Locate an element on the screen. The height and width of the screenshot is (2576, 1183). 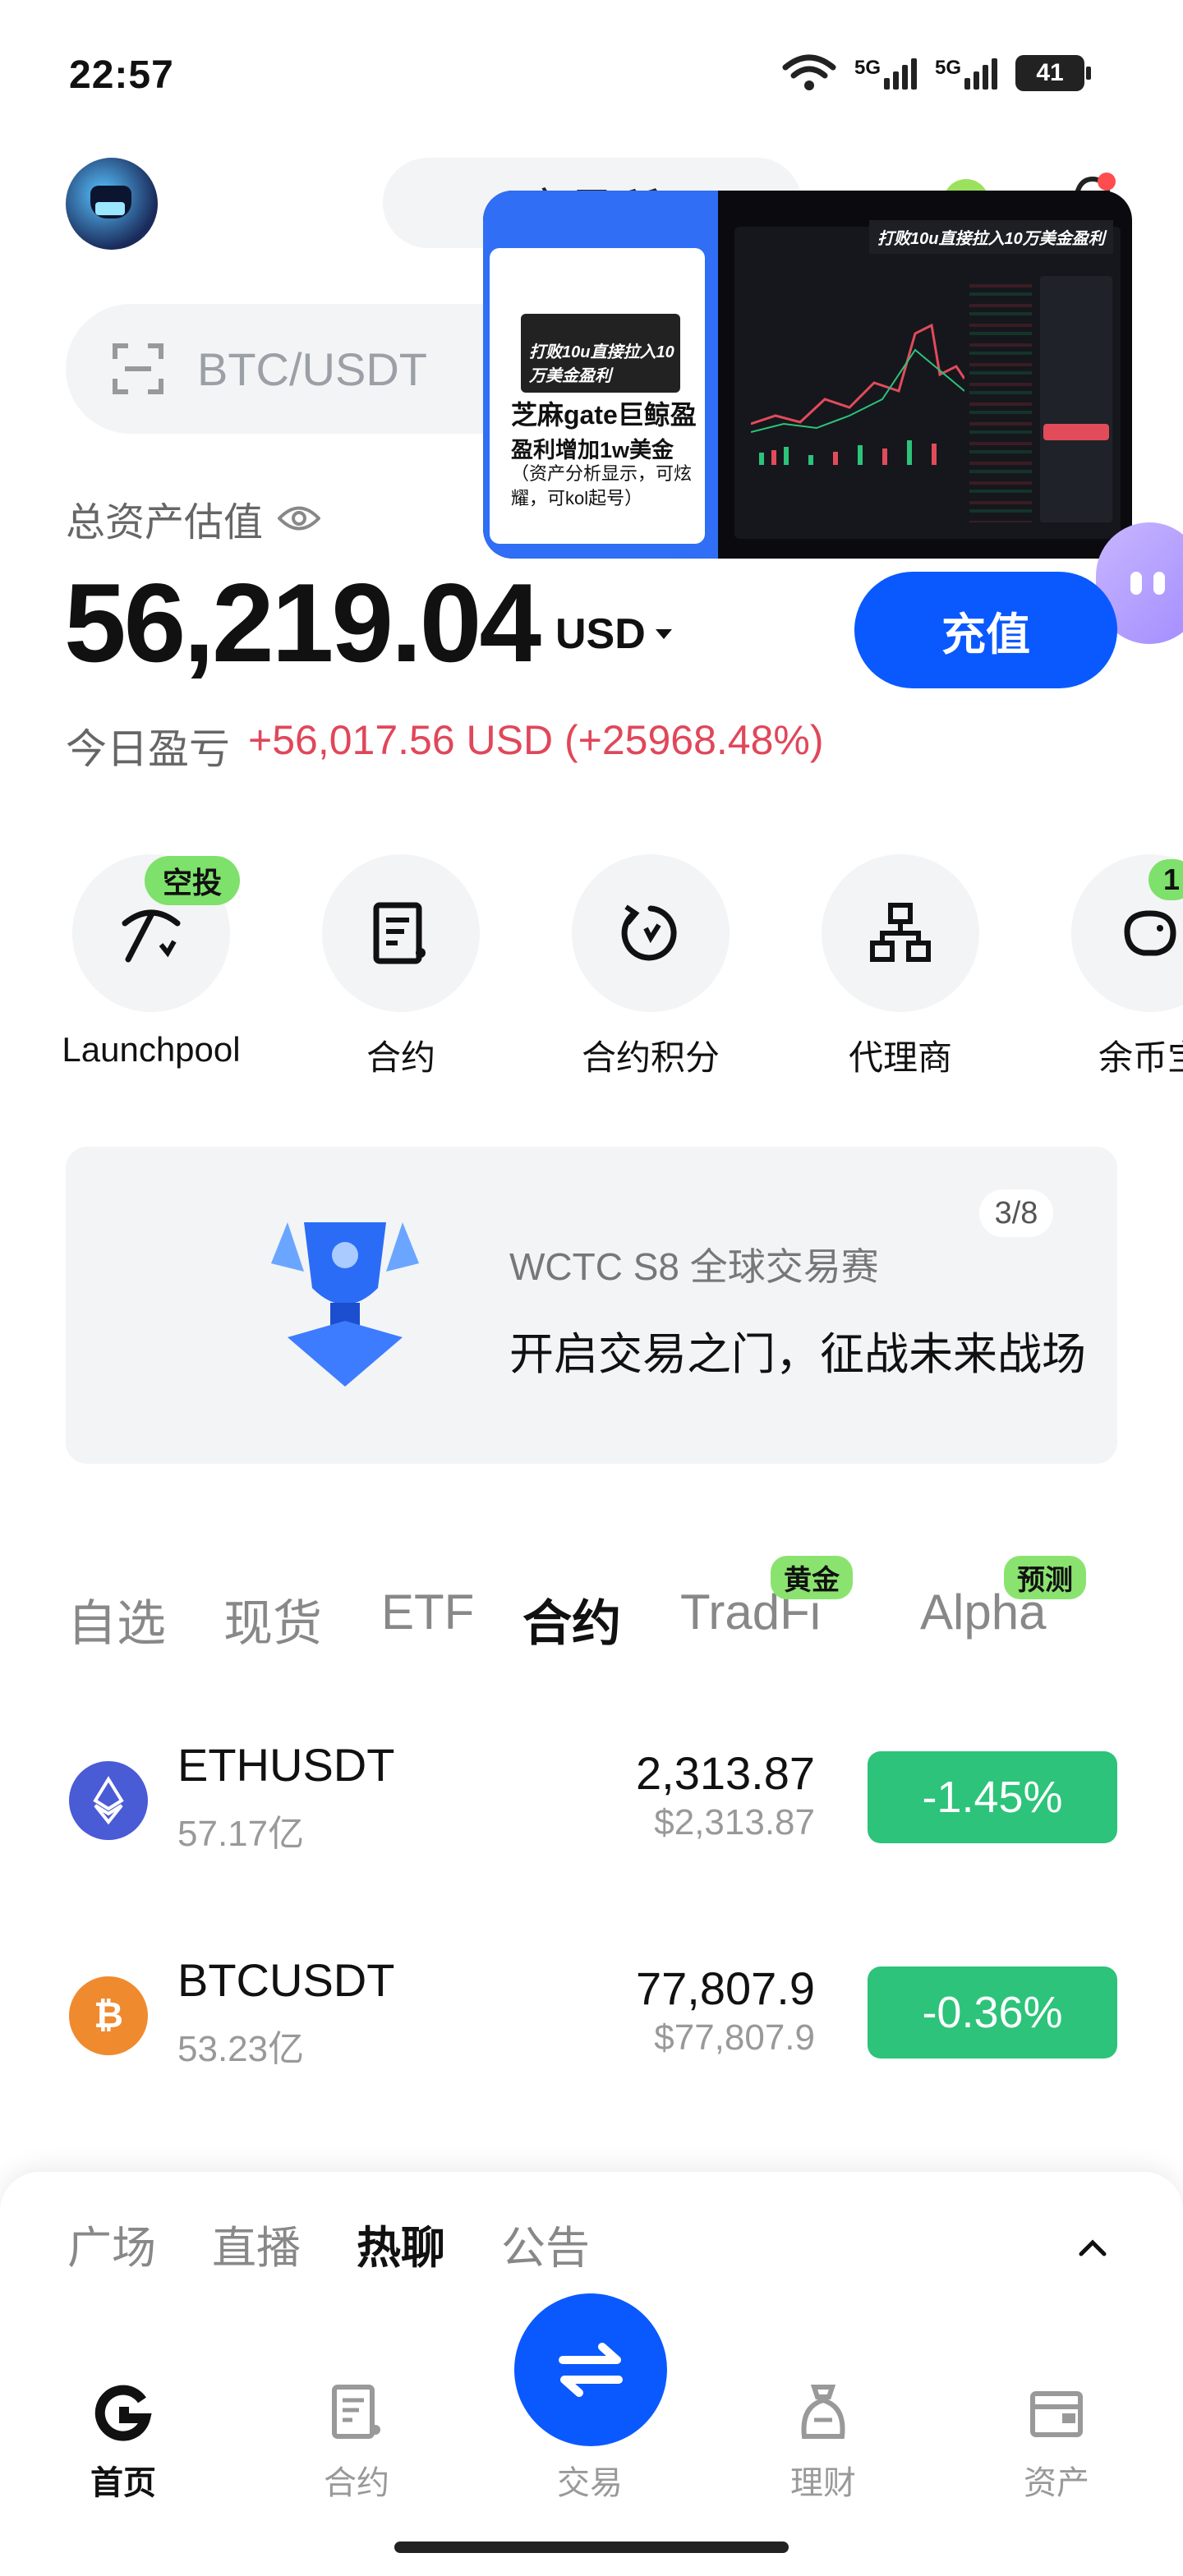
shortcut-label: 代理商 is located at coordinates (900, 1057).